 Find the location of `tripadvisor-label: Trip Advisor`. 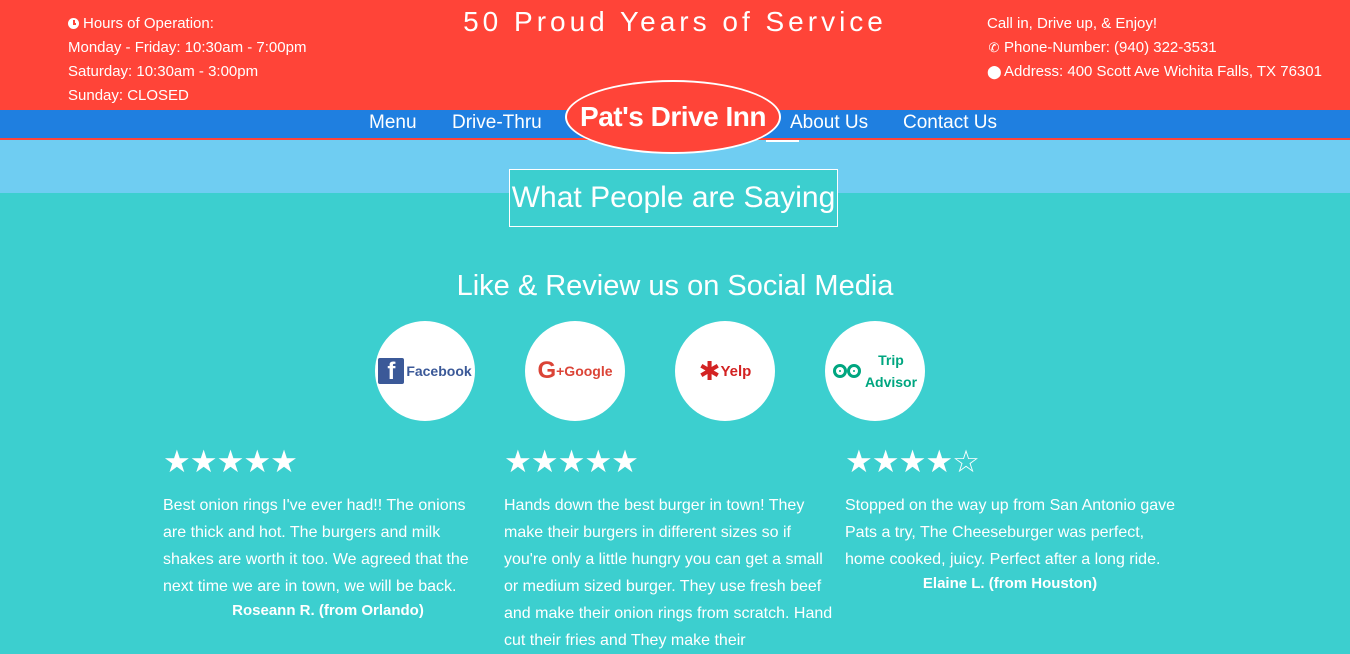

tripadvisor-label: Trip Advisor is located at coordinates (891, 371).